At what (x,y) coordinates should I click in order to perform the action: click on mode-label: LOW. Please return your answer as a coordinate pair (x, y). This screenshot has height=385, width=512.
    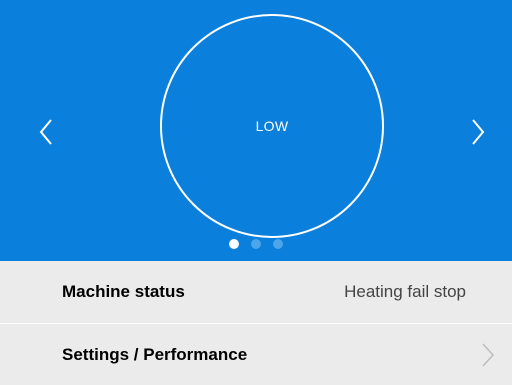
    Looking at the image, I should click on (272, 126).